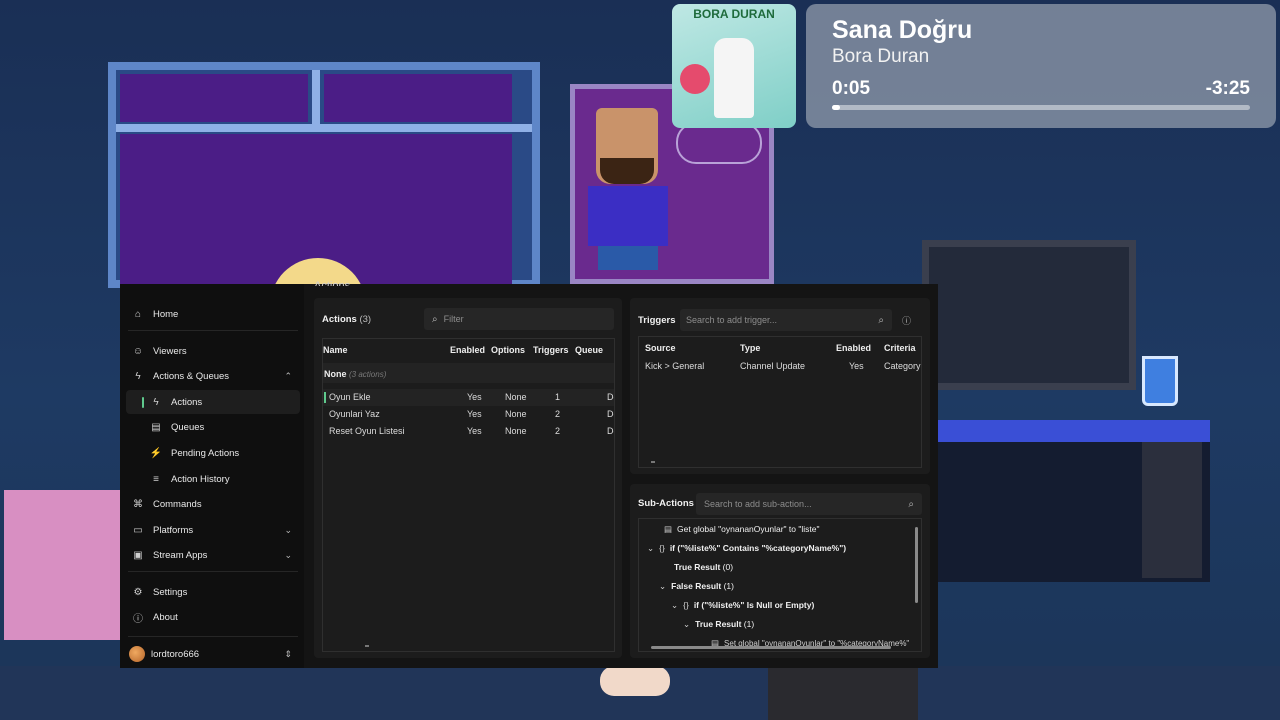  Describe the element at coordinates (335, 374) in the screenshot. I see `group-name: None` at that location.